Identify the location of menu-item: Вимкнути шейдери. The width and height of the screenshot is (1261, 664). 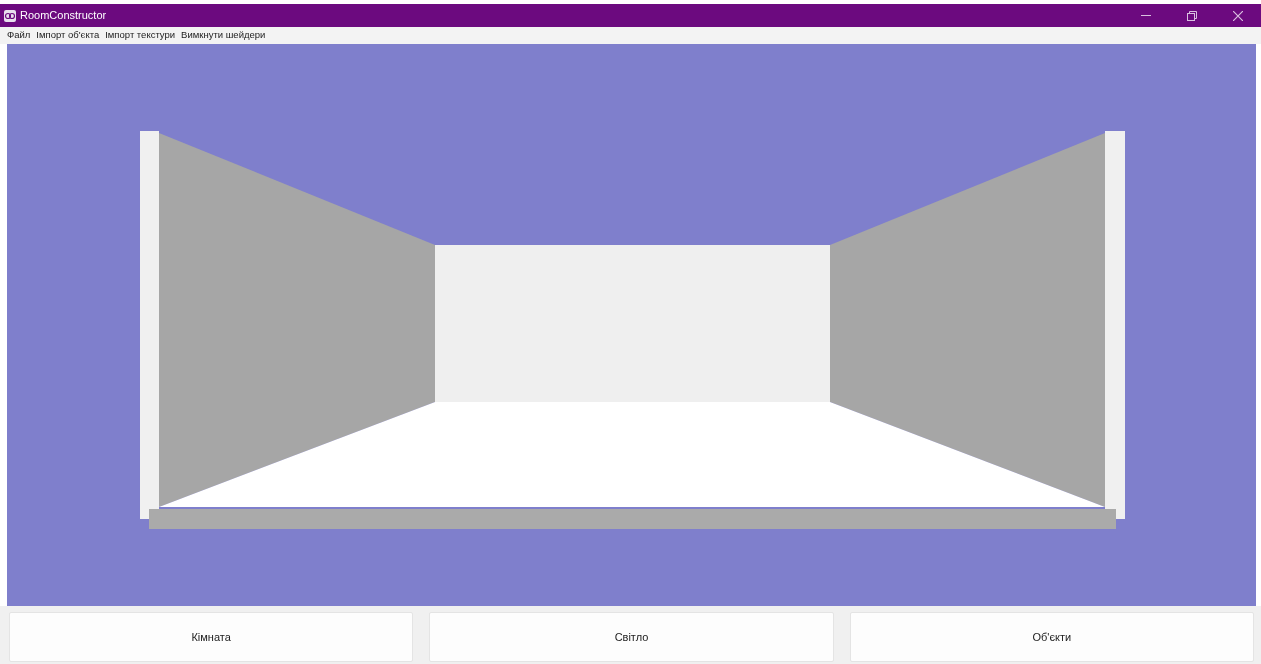
(223, 35).